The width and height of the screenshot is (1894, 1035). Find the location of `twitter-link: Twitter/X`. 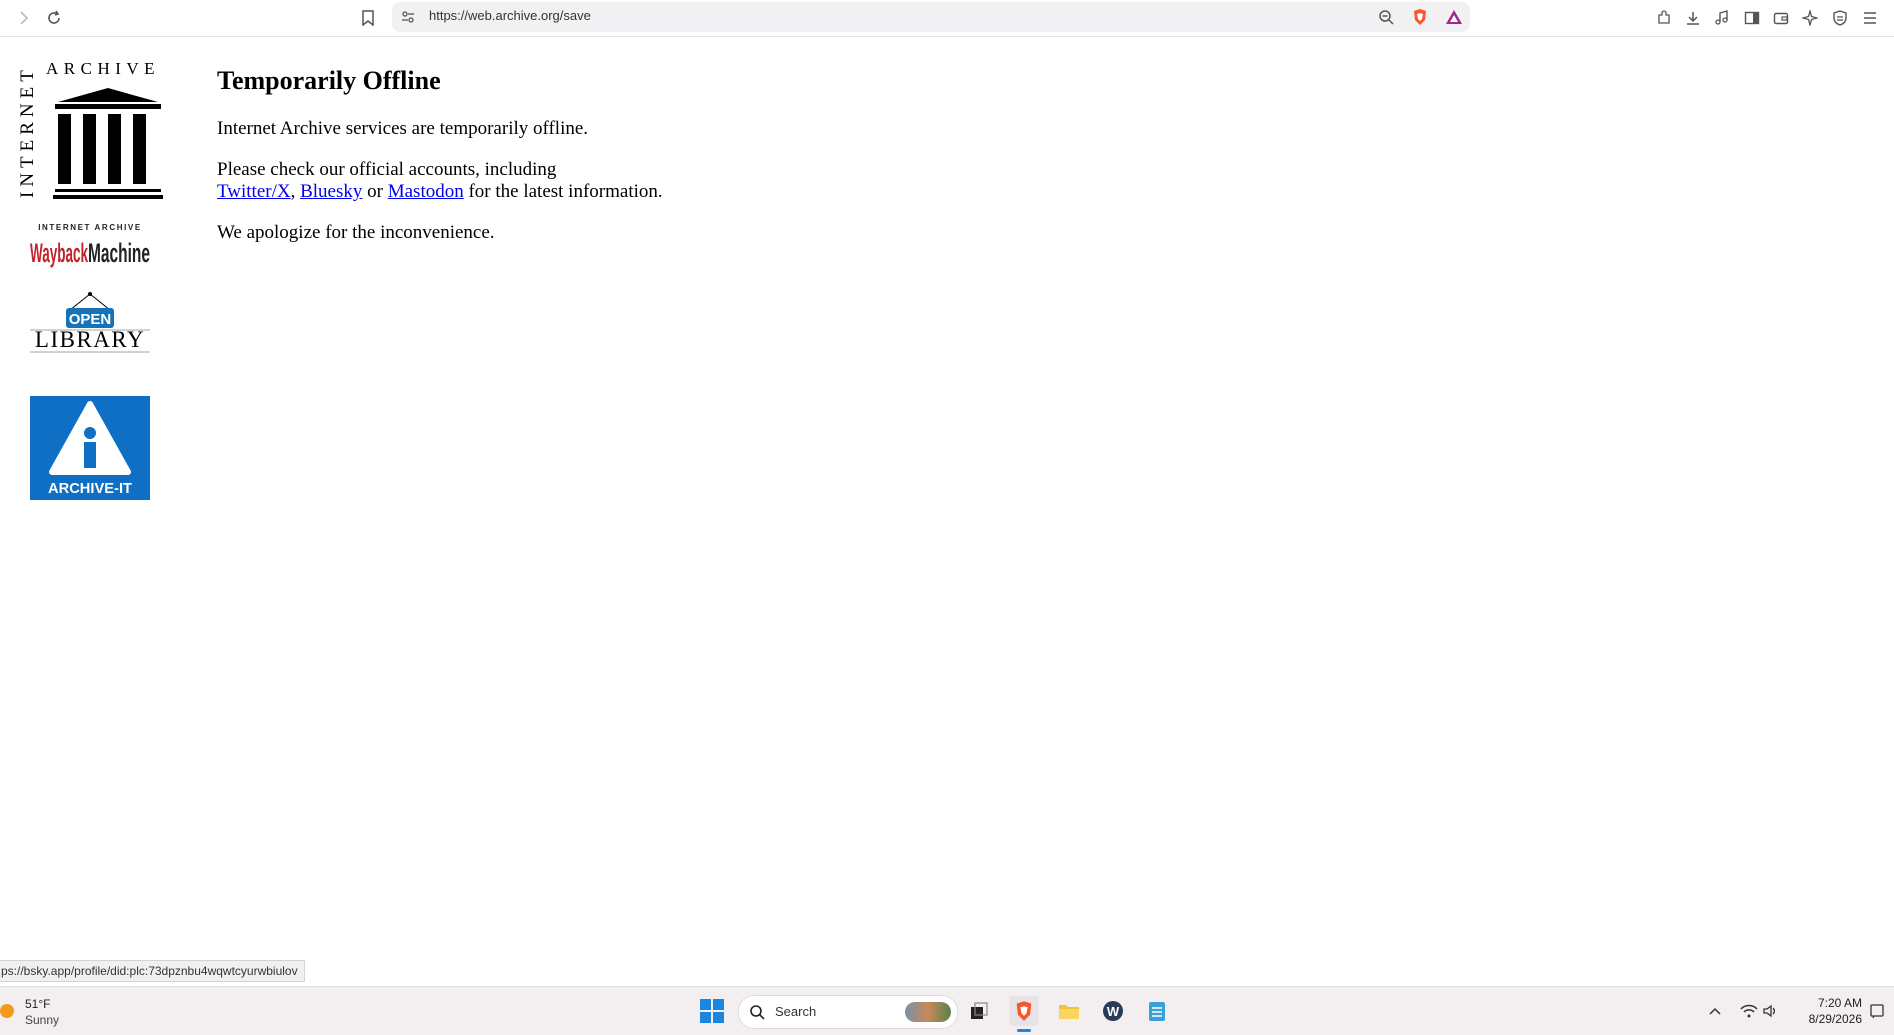

twitter-link: Twitter/X is located at coordinates (254, 191).